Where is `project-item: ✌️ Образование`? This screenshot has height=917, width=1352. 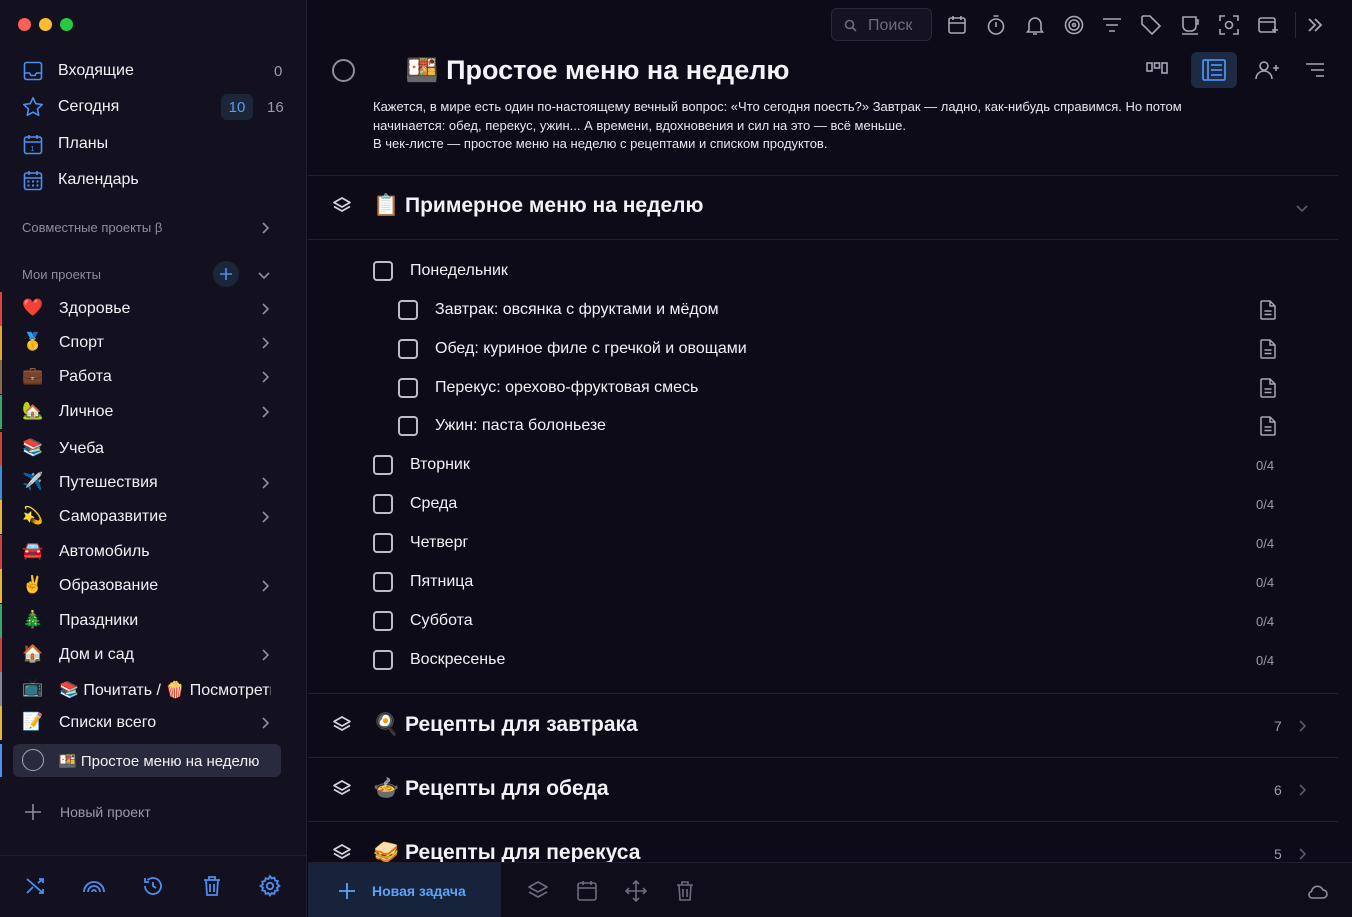 project-item: ✌️ Образование is located at coordinates (153, 586).